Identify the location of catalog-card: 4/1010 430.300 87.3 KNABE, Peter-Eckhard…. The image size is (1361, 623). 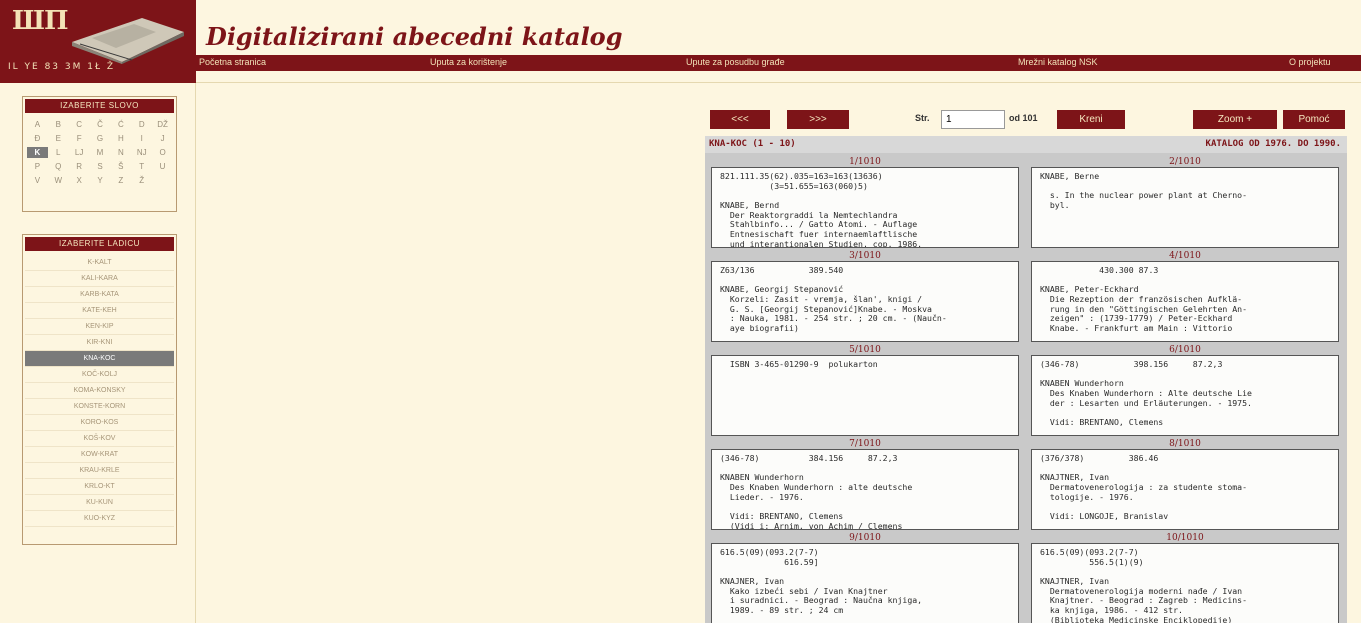
(1185, 296).